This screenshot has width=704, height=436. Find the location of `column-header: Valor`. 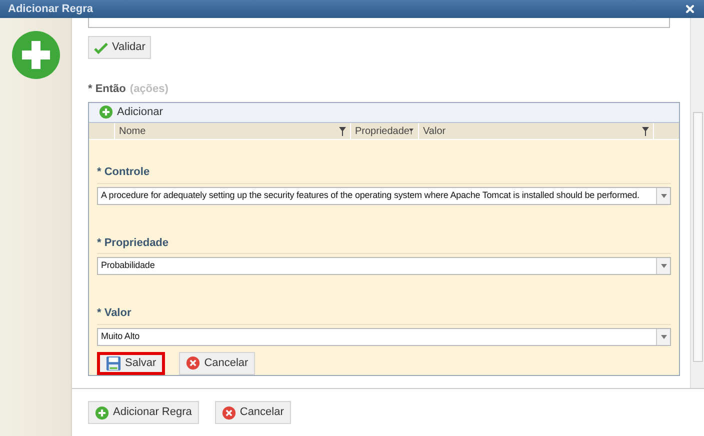

column-header: Valor is located at coordinates (434, 131).